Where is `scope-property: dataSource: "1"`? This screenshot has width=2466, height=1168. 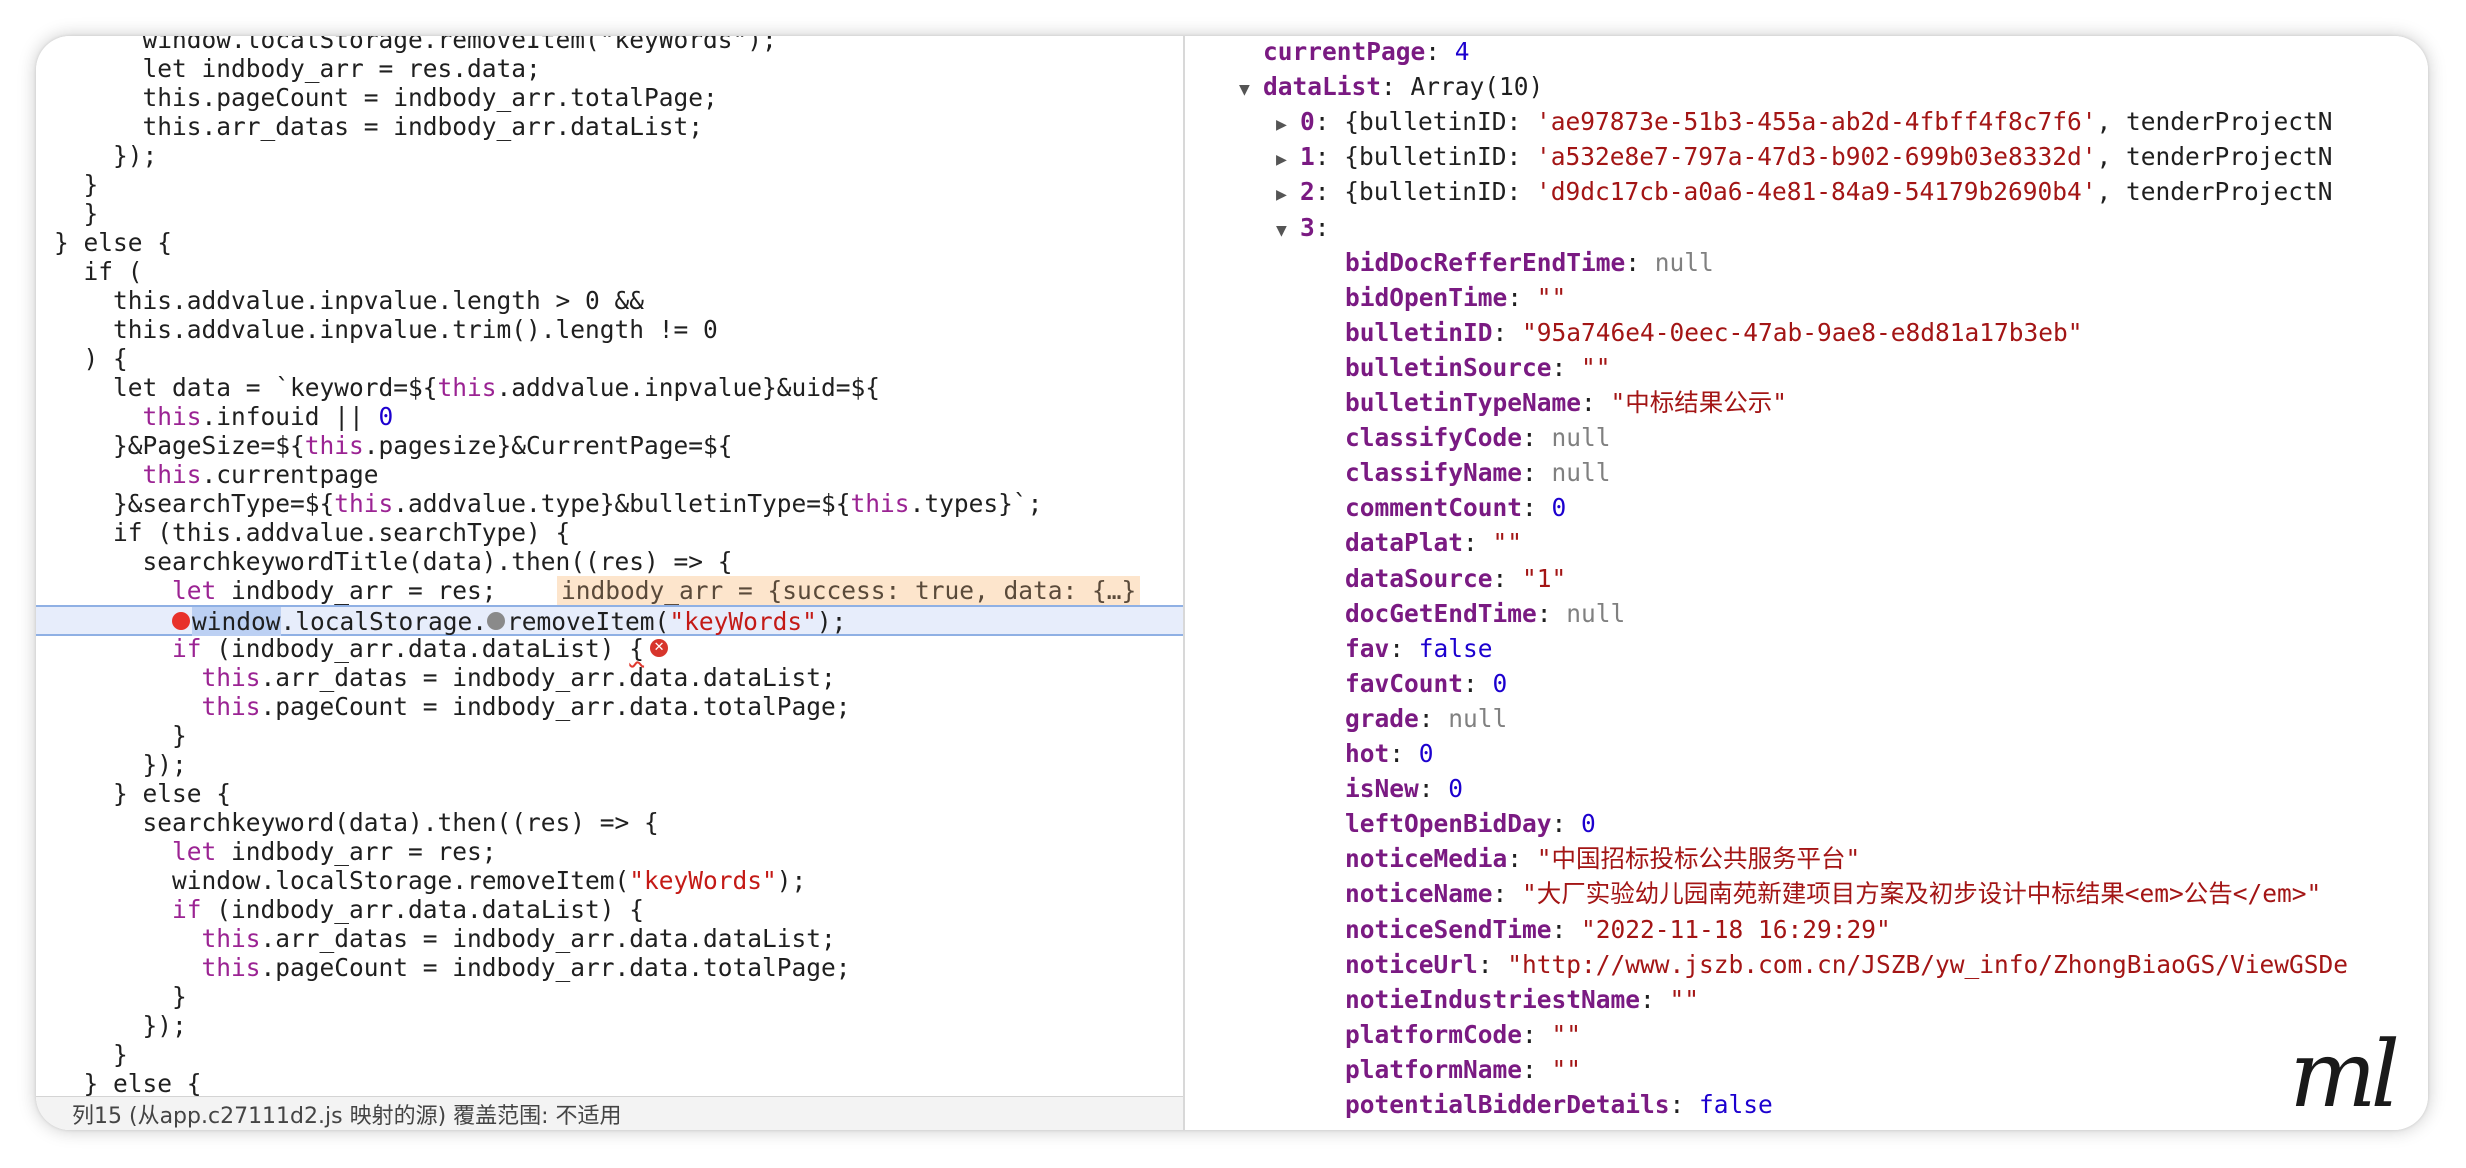 scope-property: dataSource: "1" is located at coordinates (1455, 578).